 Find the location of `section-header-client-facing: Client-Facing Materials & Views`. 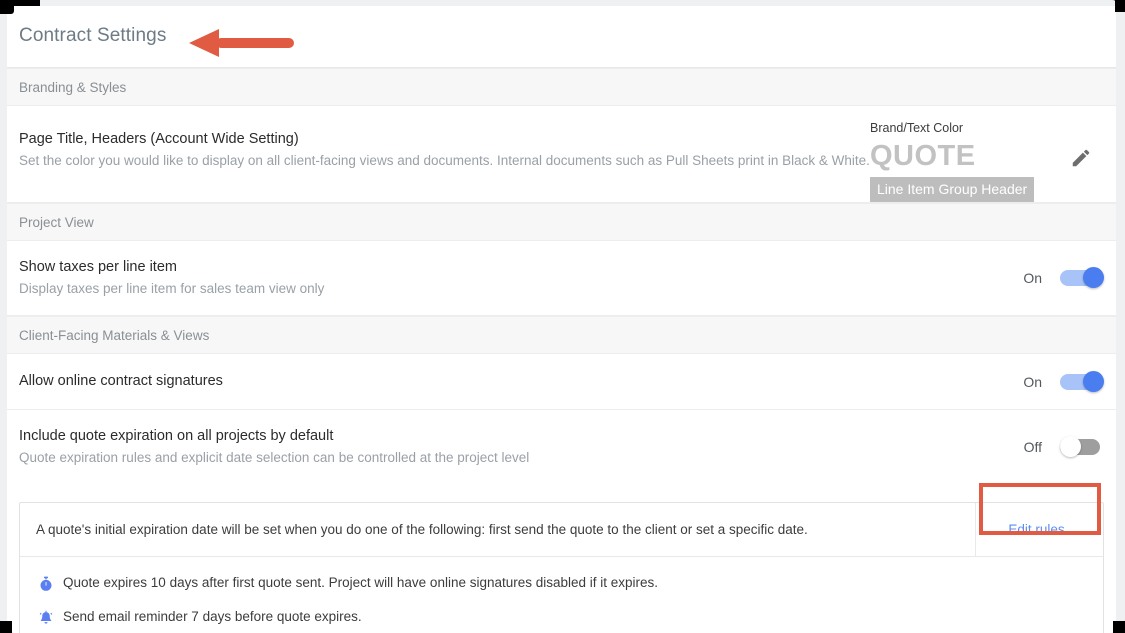

section-header-client-facing: Client-Facing Materials & Views is located at coordinates (561, 335).